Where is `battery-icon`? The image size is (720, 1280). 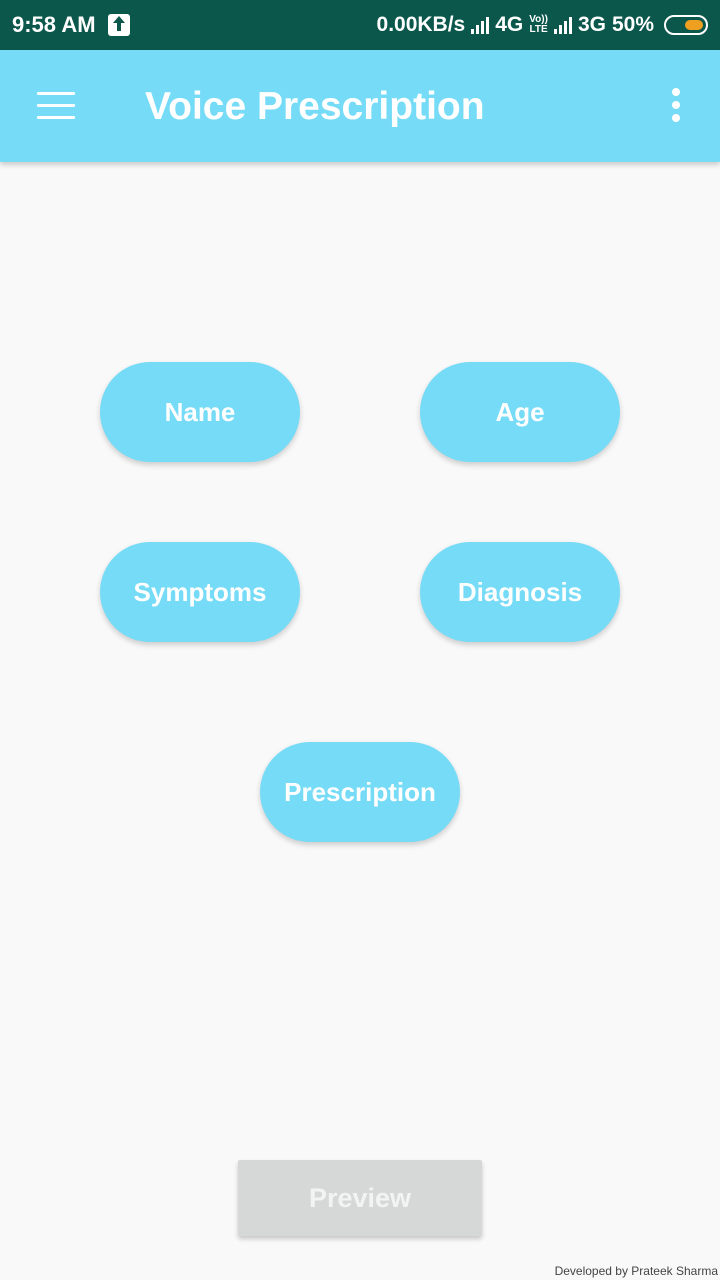 battery-icon is located at coordinates (686, 25).